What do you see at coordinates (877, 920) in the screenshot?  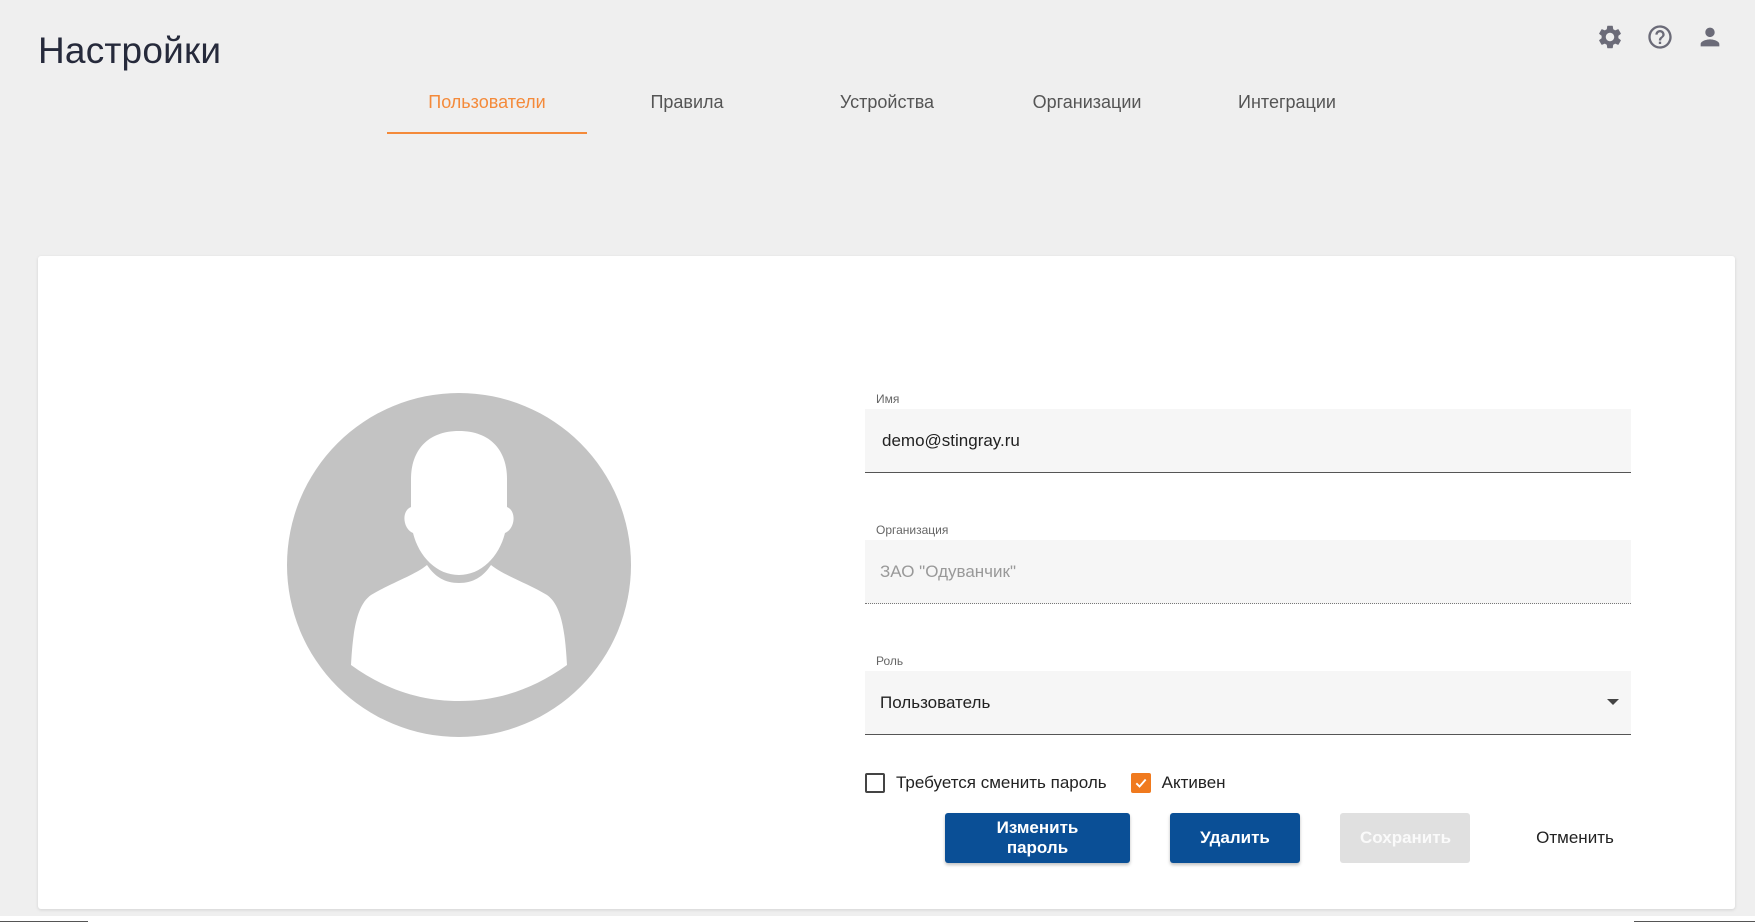 I see `bottom-content-strip` at bounding box center [877, 920].